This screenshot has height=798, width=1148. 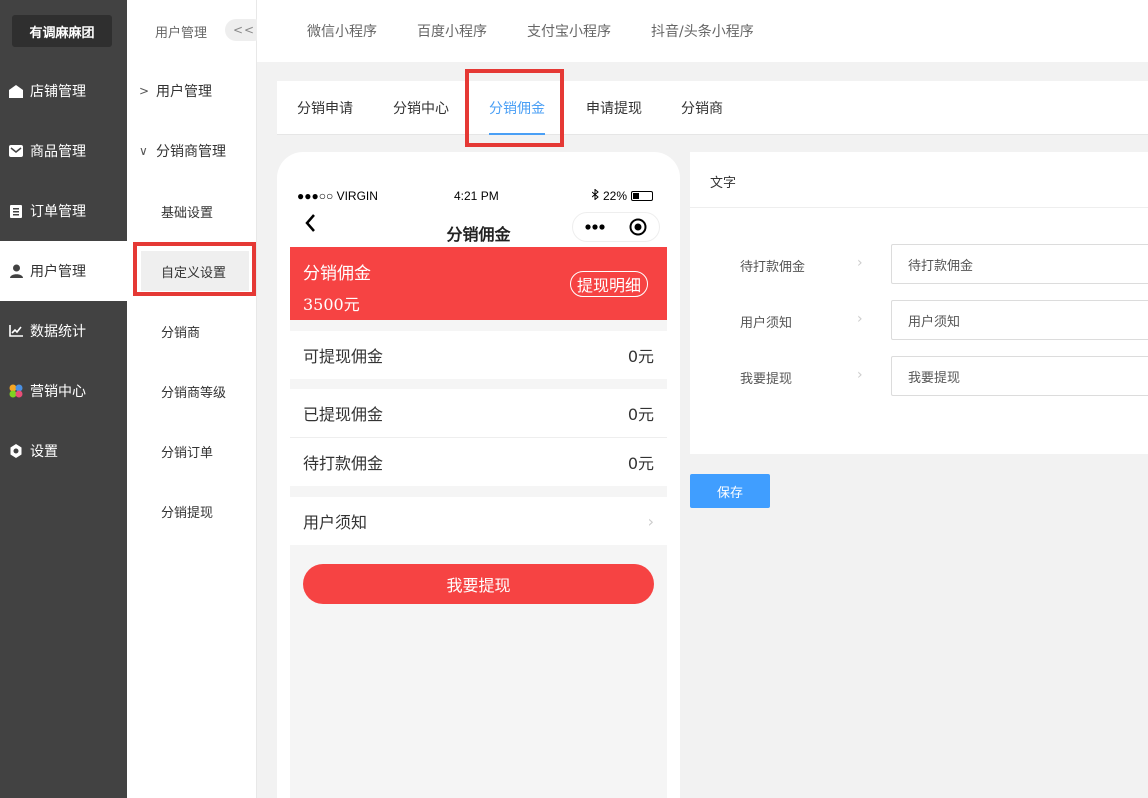 I want to click on row-pending-payment: 待打款佣金 0元, so click(x=478, y=462).